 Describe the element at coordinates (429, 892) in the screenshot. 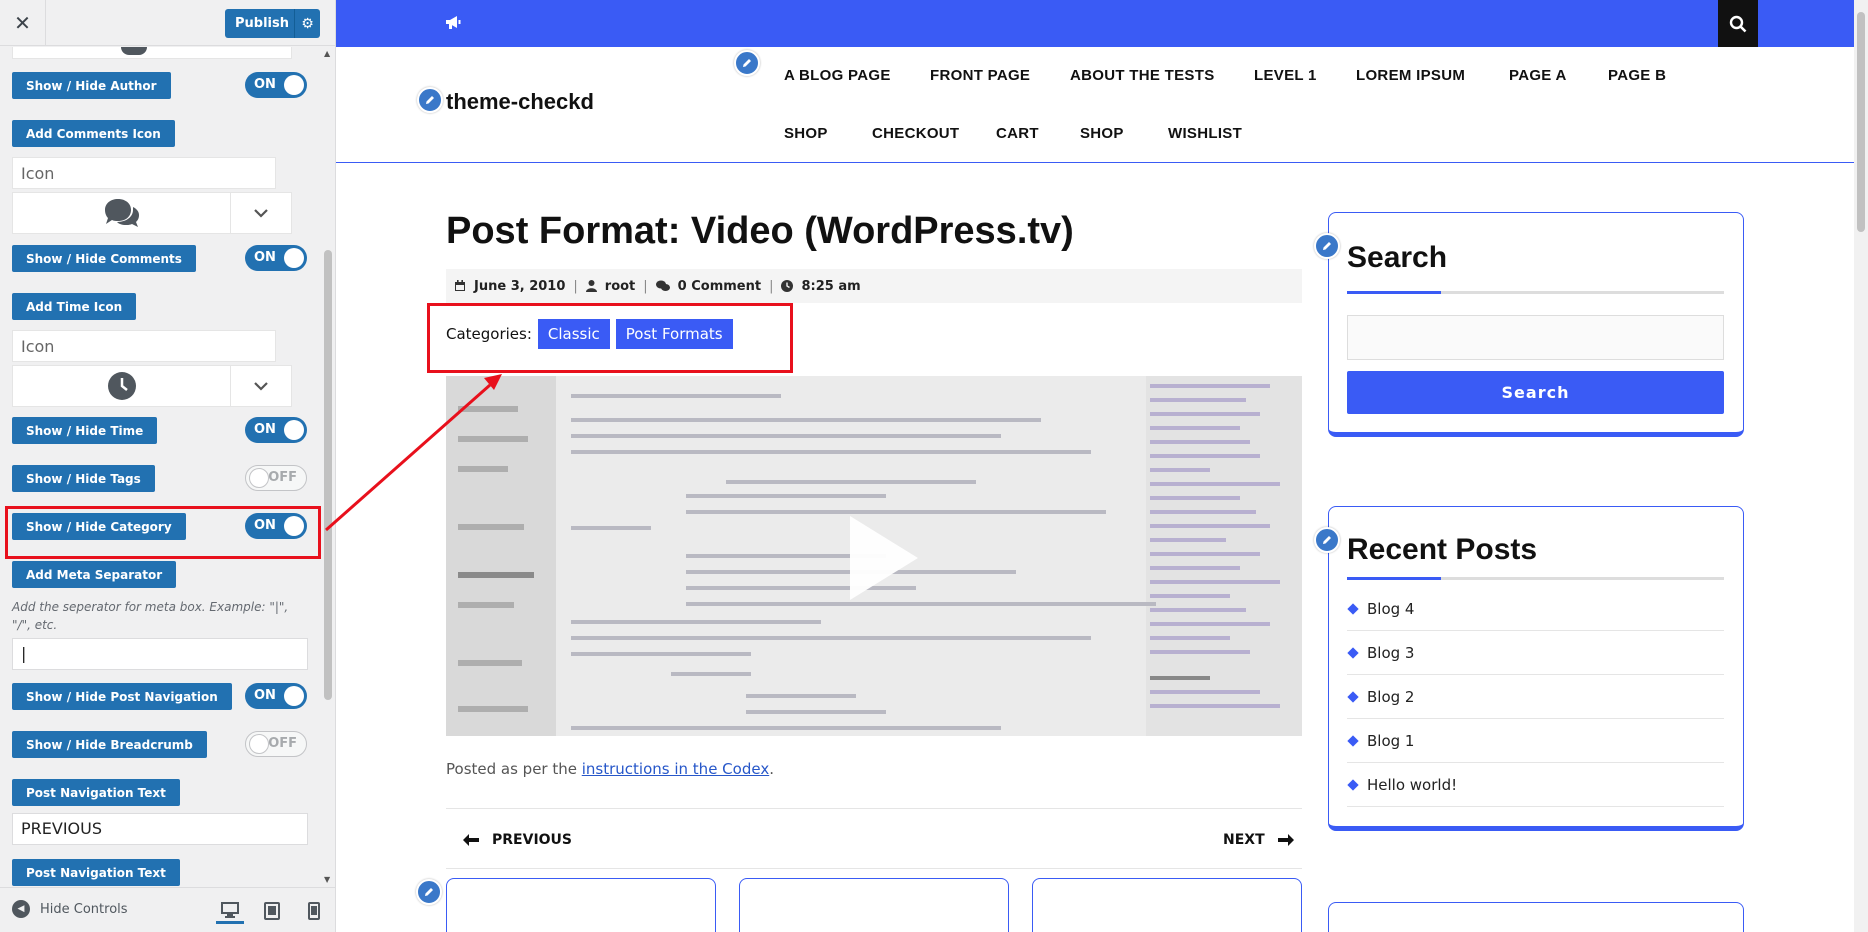

I see `edit-related-pencil-icon` at that location.